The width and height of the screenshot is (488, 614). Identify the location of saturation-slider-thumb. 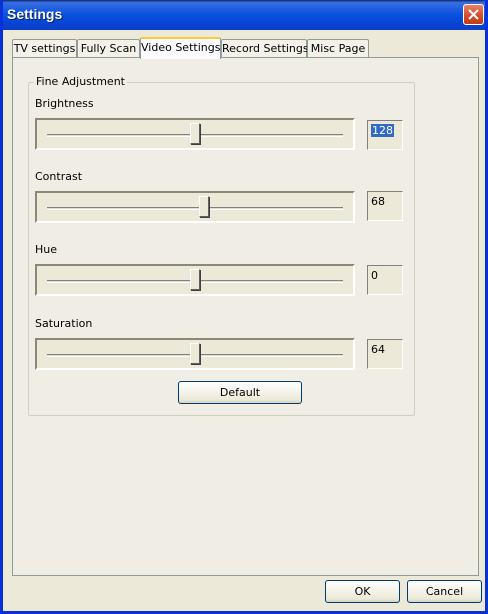
(195, 353).